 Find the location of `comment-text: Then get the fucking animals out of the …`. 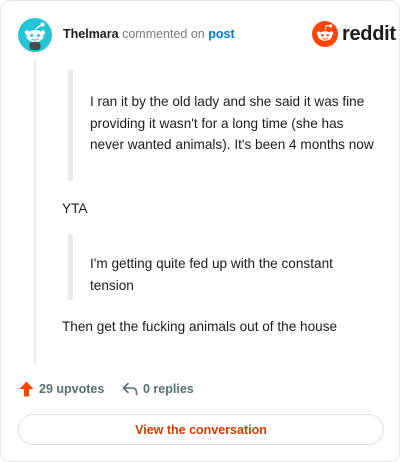

comment-text: Then get the fucking animals out of the … is located at coordinates (200, 326).